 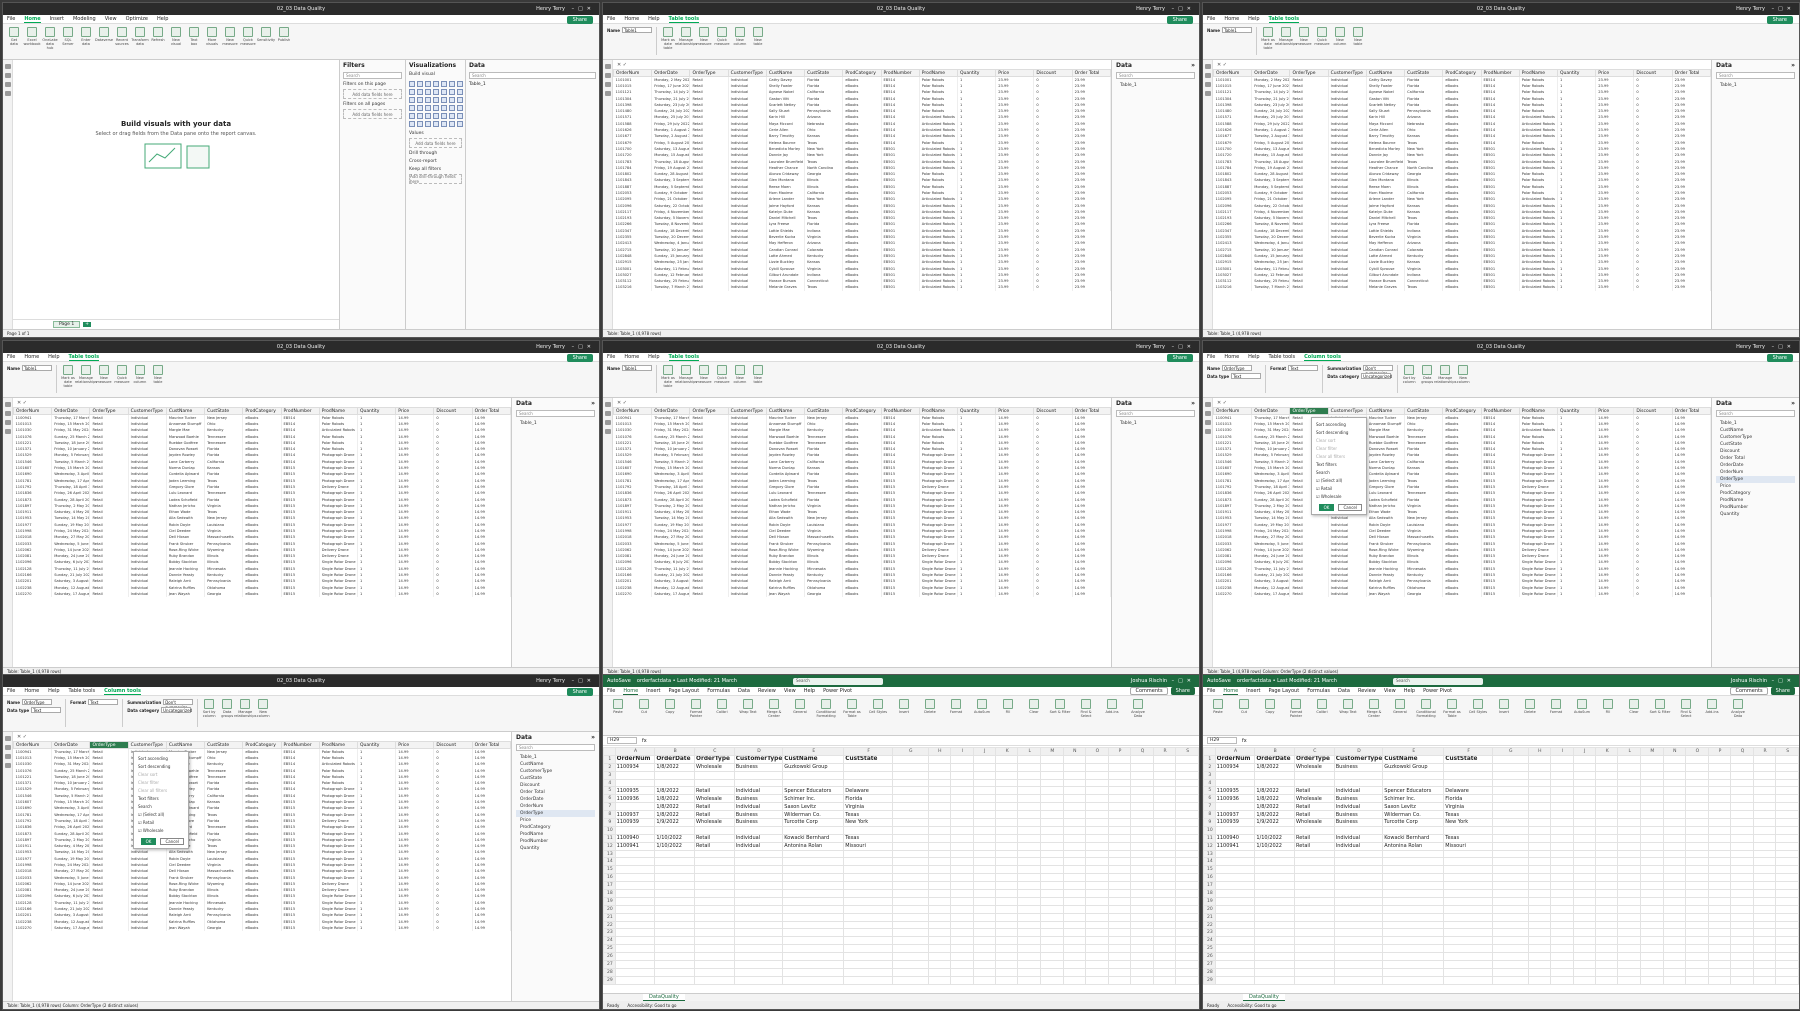 I want to click on cell: Business, so click(x=758, y=822).